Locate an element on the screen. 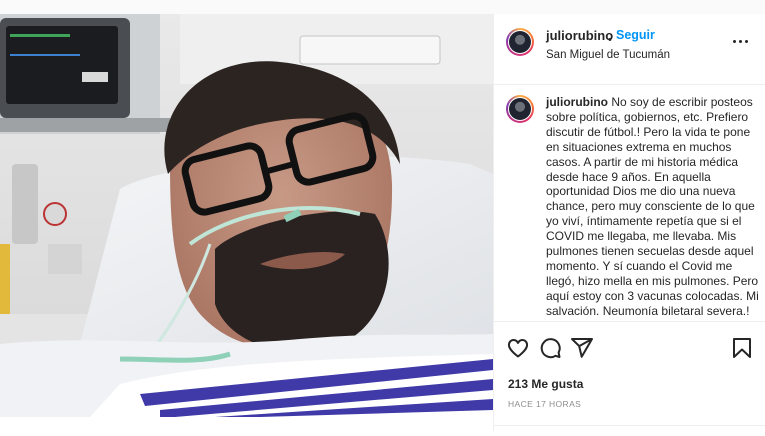 The image size is (765, 436). author-avatar is located at coordinates (520, 42).